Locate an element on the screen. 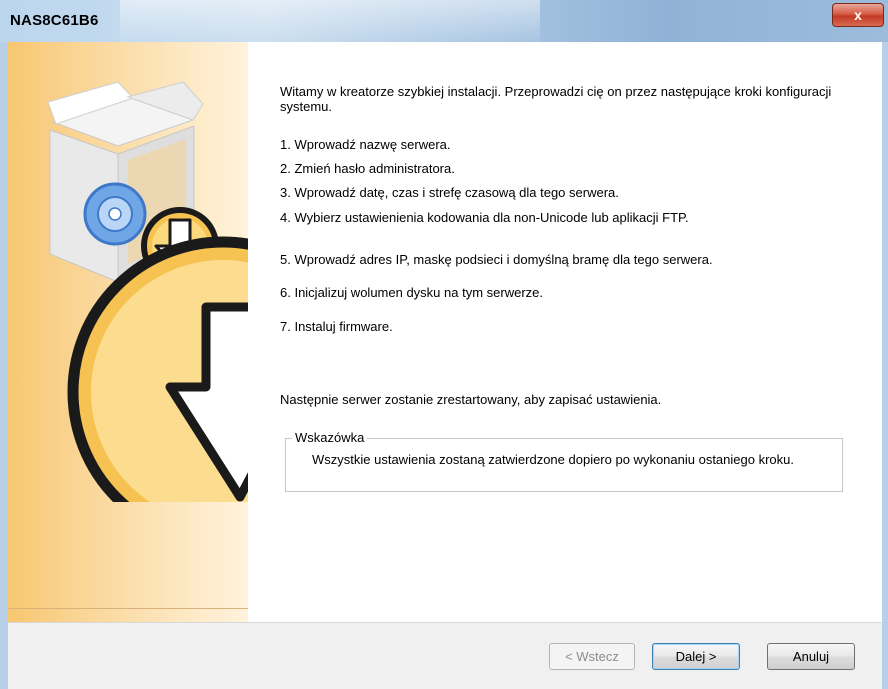  cancel-button: Anuluj is located at coordinates (811, 656).